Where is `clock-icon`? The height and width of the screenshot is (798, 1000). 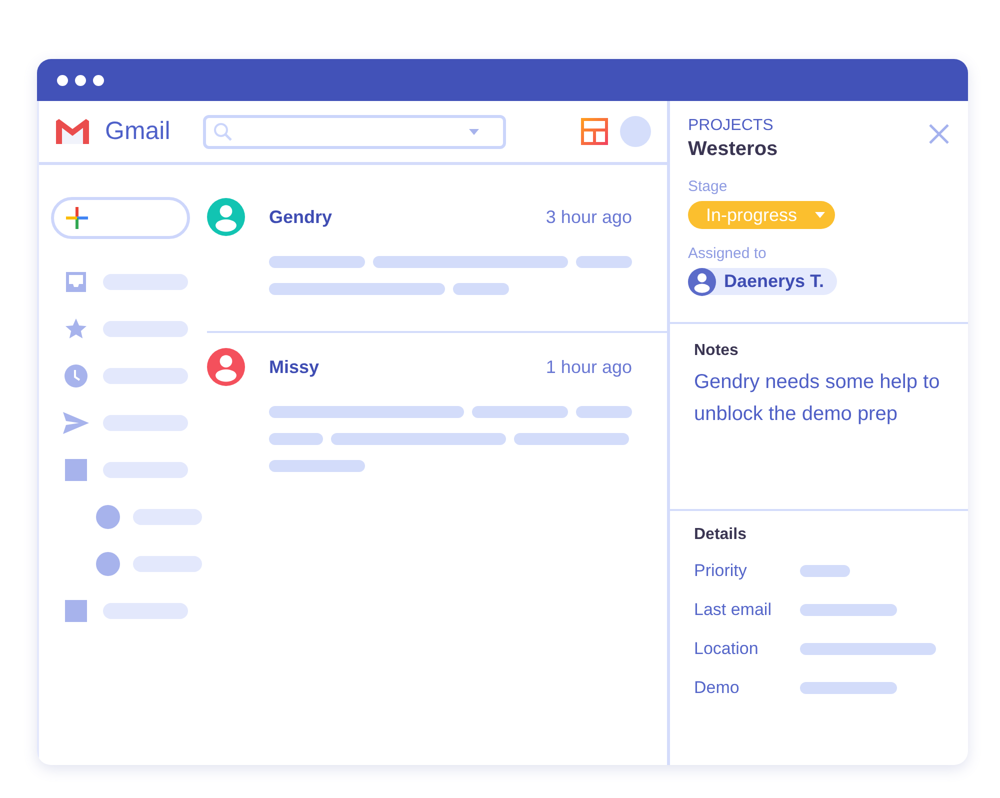 clock-icon is located at coordinates (76, 376).